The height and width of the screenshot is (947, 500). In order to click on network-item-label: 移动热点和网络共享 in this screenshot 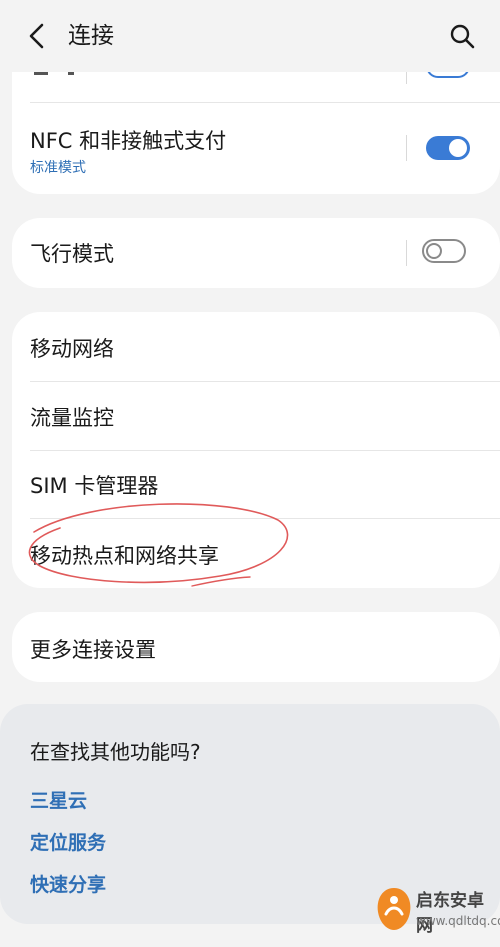, I will do `click(124, 556)`.